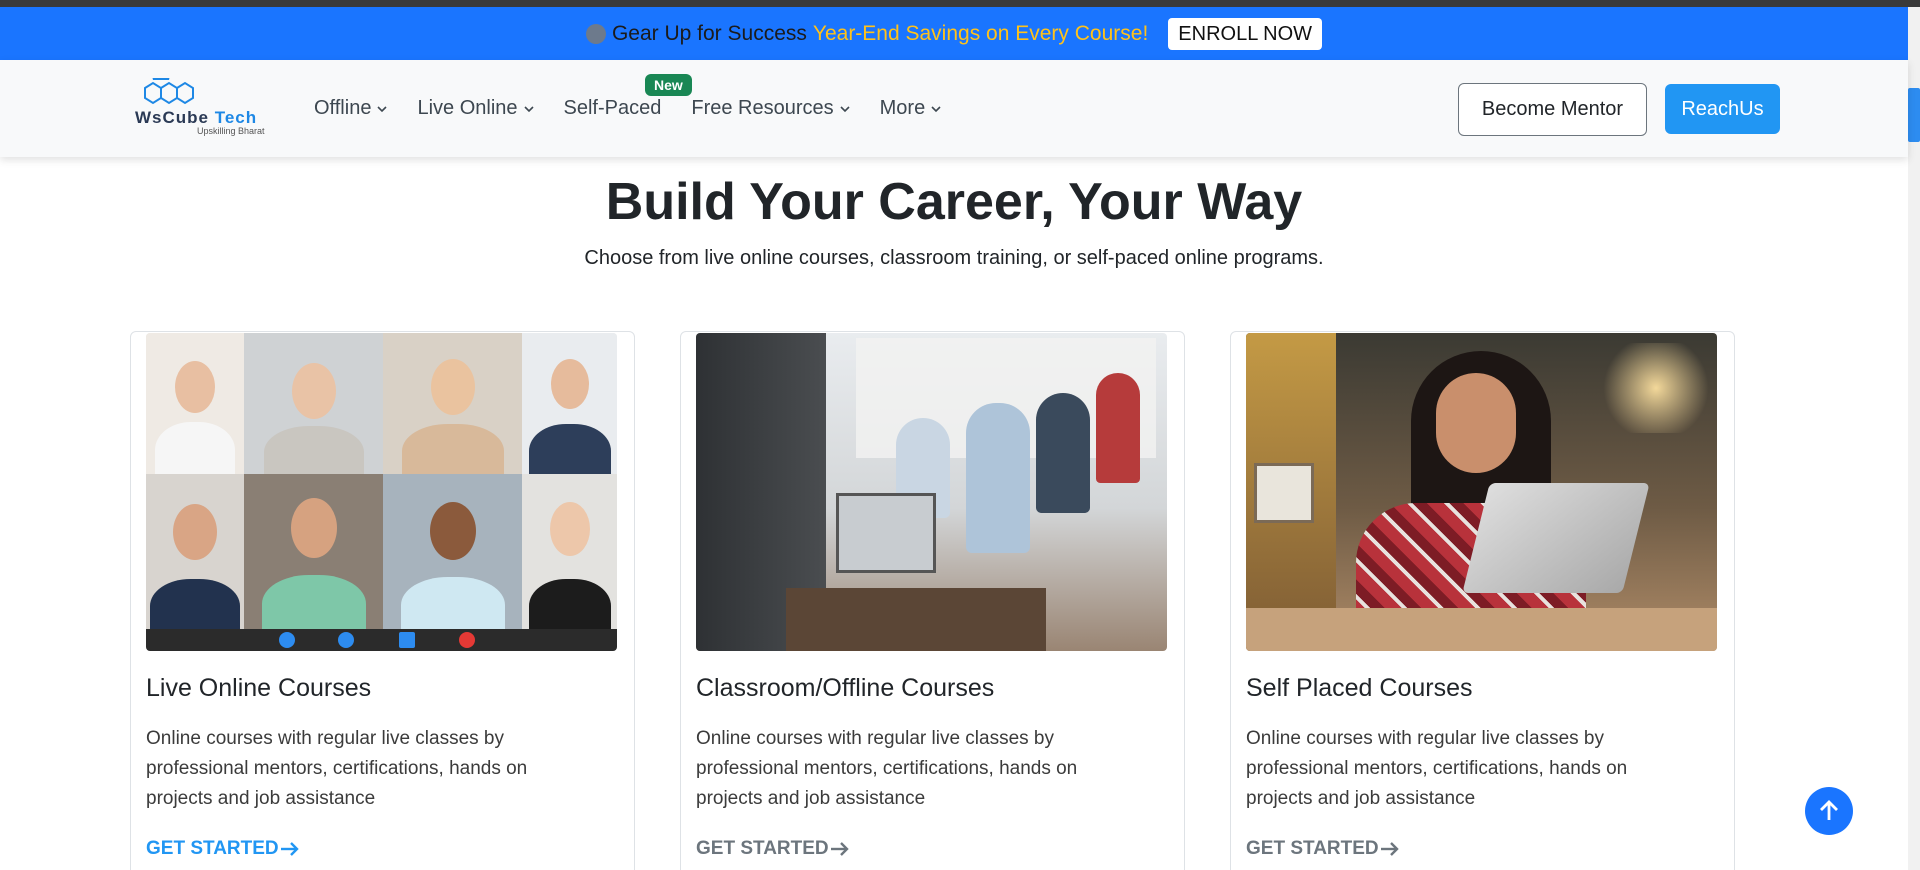 The width and height of the screenshot is (1920, 870). I want to click on nav-item-live-online: Live Online, so click(475, 108).